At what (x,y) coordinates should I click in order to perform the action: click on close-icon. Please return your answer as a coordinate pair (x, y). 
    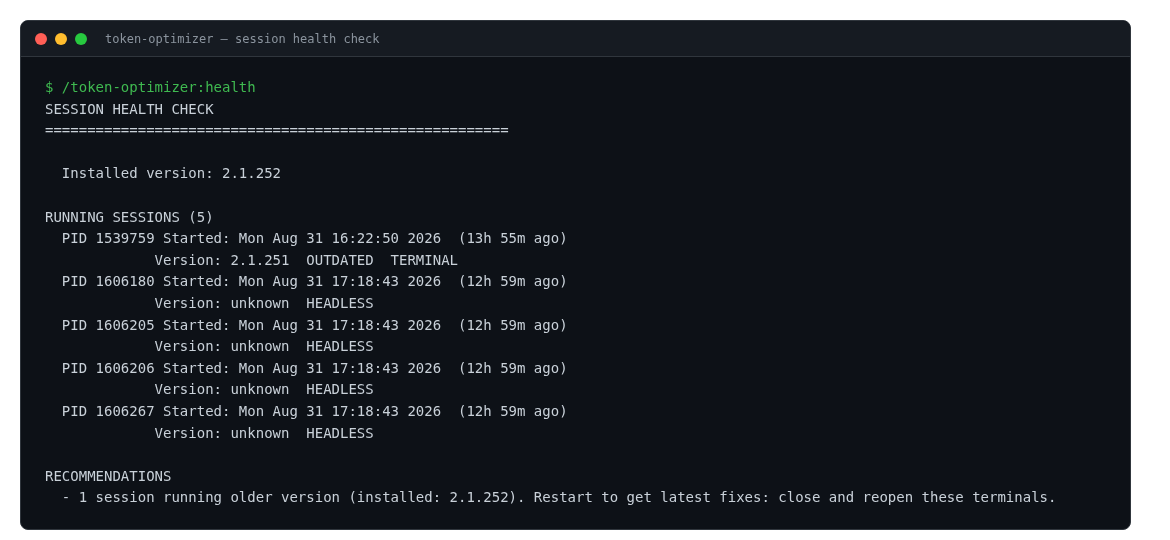
    Looking at the image, I should click on (41, 38).